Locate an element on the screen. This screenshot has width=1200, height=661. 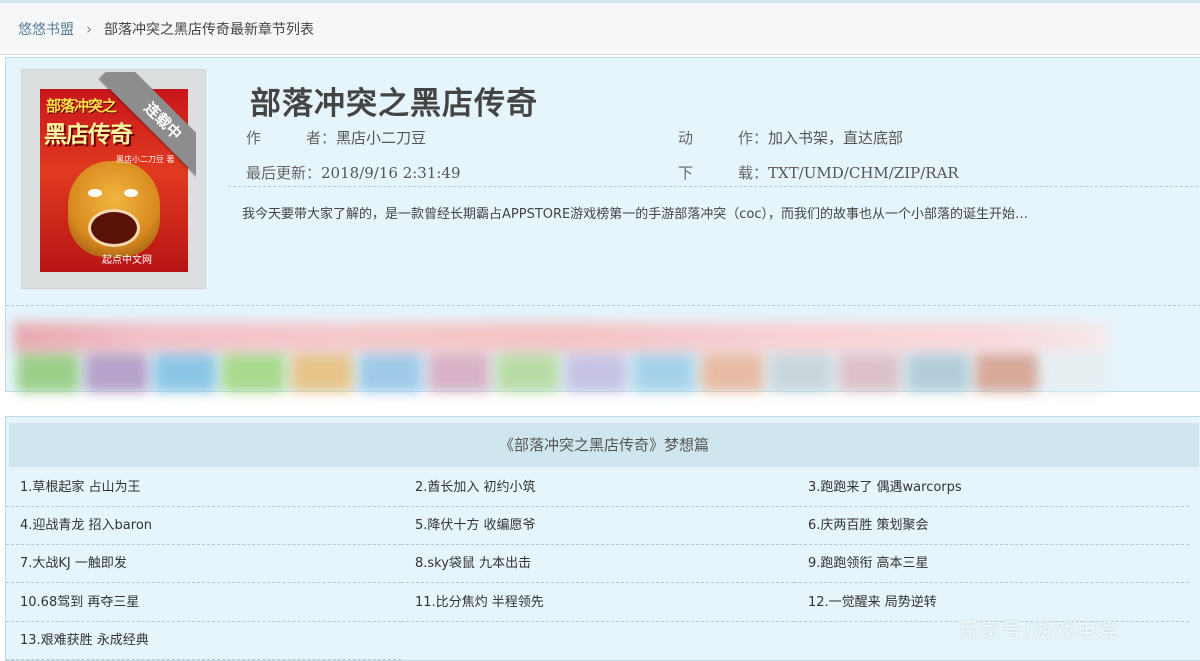
chapter-link: 6.庆两百胜 策划聚会 is located at coordinates (991, 526).